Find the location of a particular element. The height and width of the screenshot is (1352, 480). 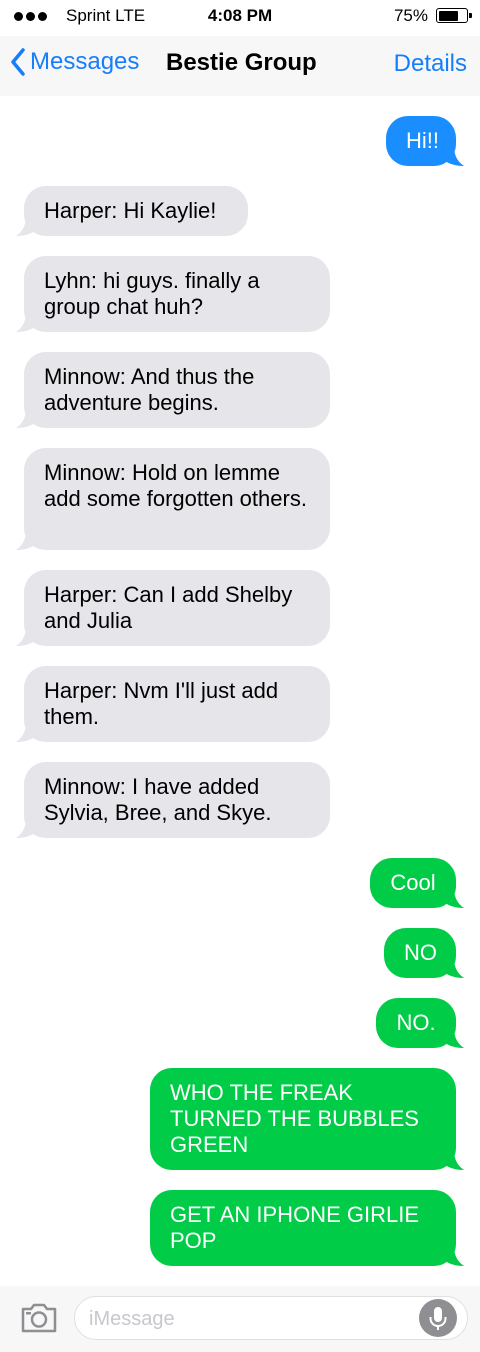

outgoing-message-bubble: NO is located at coordinates (424, 953).